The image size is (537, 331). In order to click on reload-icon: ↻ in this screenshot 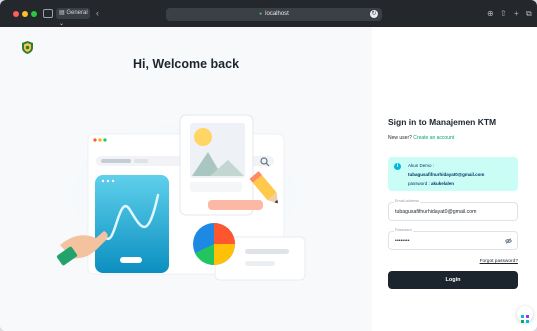, I will do `click(374, 14)`.